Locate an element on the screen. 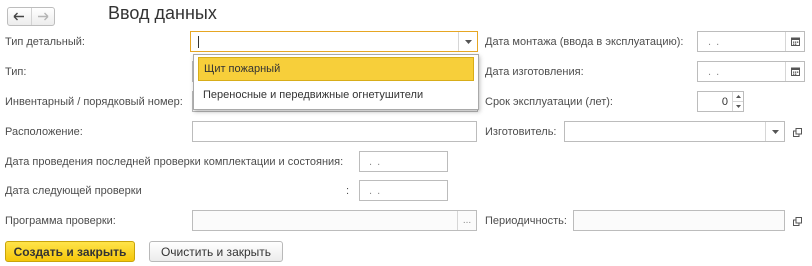  next-check-colon: : is located at coordinates (348, 191).